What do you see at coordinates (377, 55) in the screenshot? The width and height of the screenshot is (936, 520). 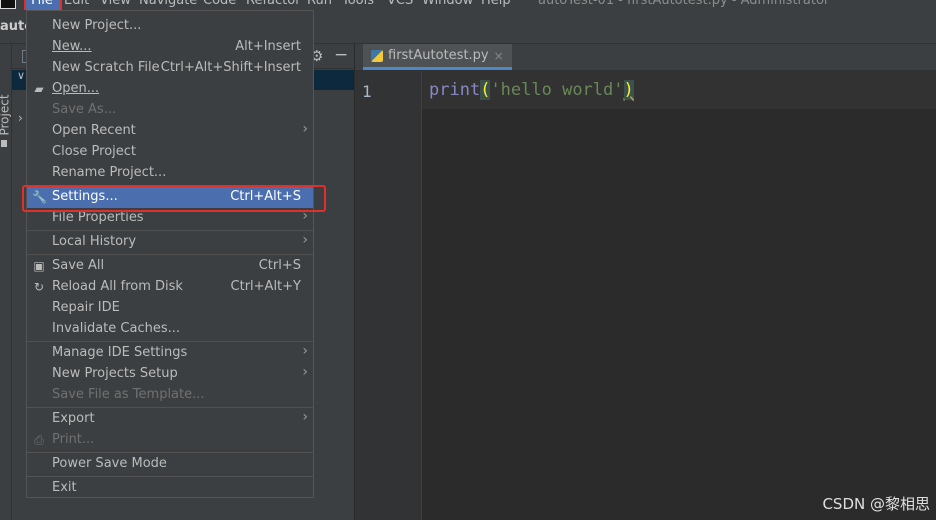 I see `python-file-icon` at bounding box center [377, 55].